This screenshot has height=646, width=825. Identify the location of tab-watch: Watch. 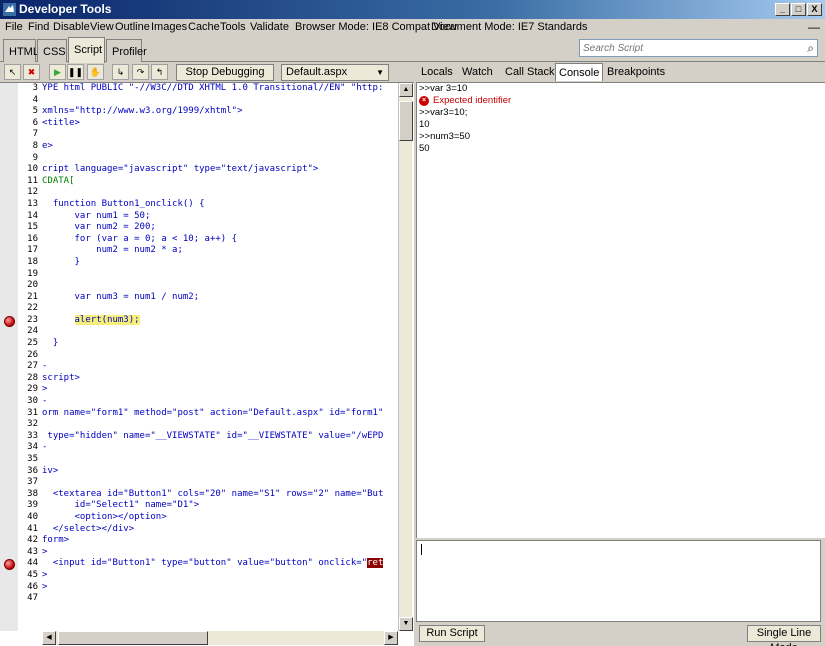
(477, 72).